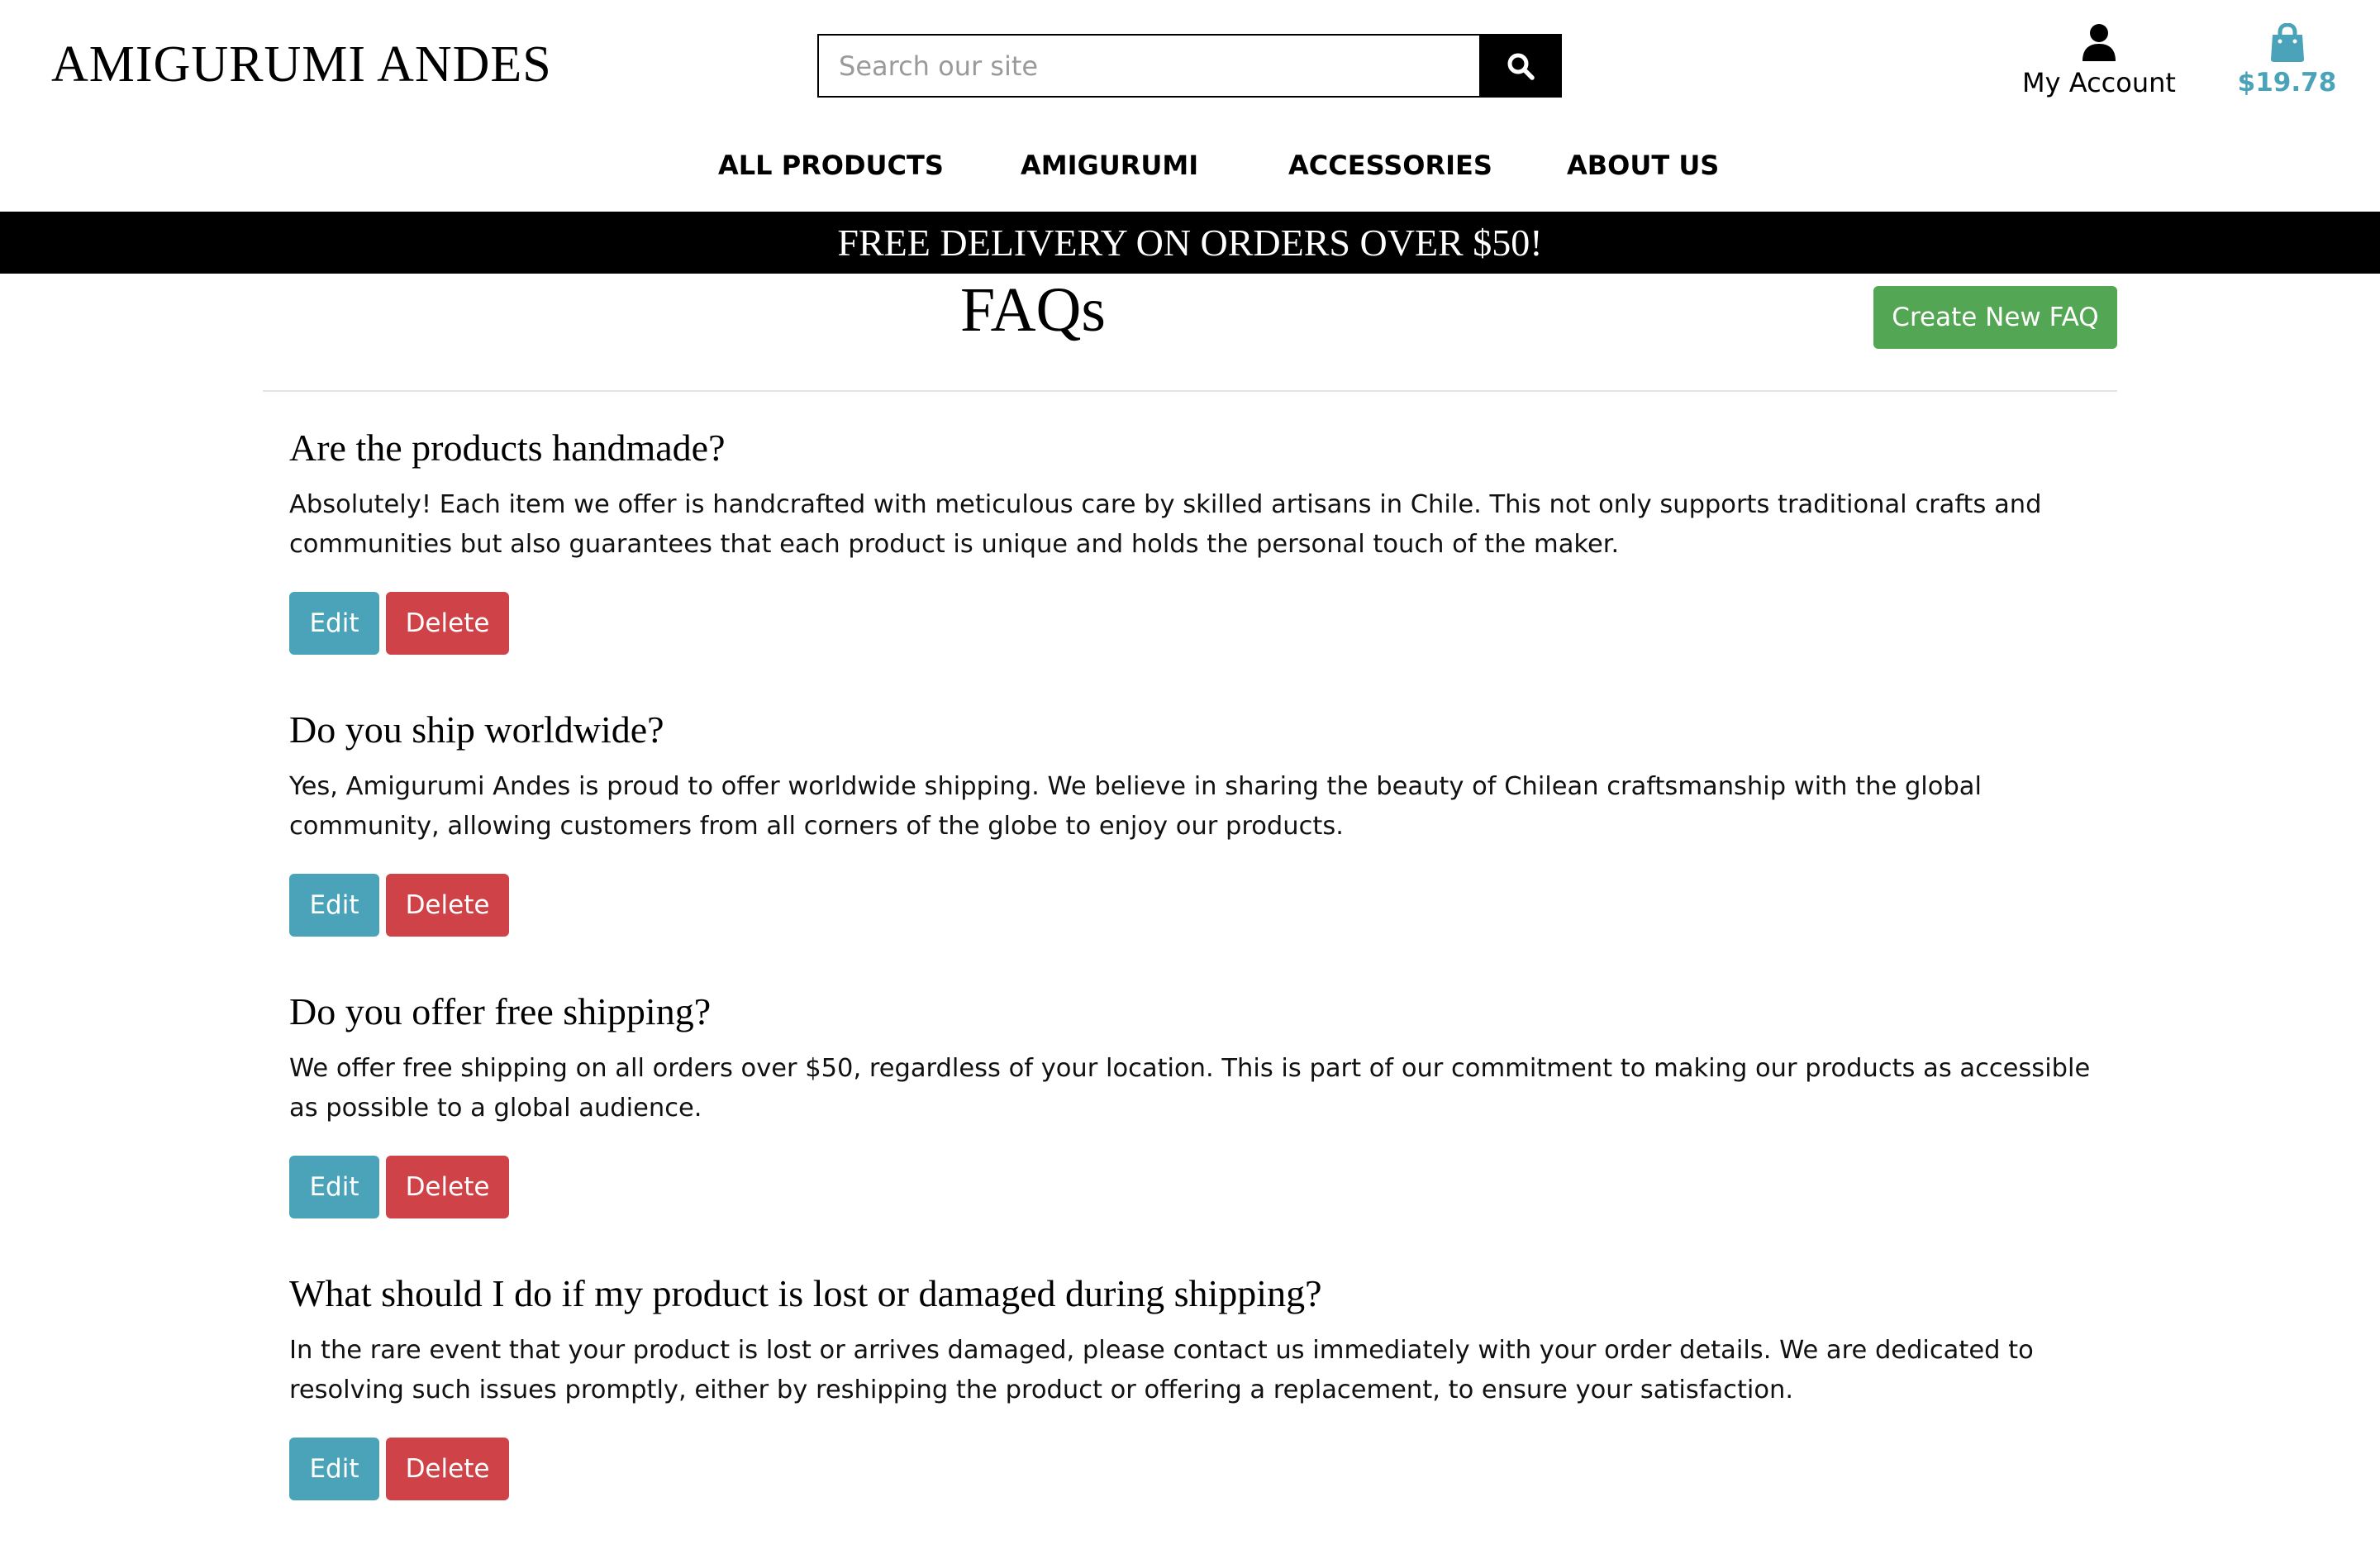 The height and width of the screenshot is (1545, 2380). I want to click on create-new-faq-button: Create New FAQ, so click(1995, 317).